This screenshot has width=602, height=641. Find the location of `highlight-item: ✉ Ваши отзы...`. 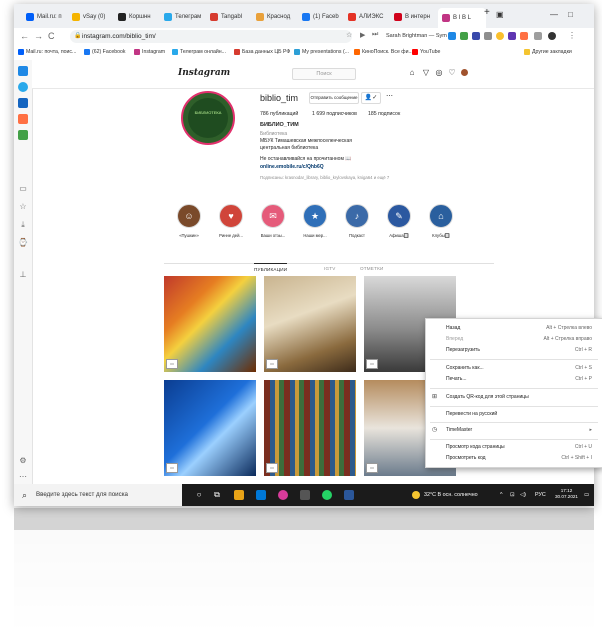

highlight-item: ✉ Ваши отзы... is located at coordinates (273, 221).